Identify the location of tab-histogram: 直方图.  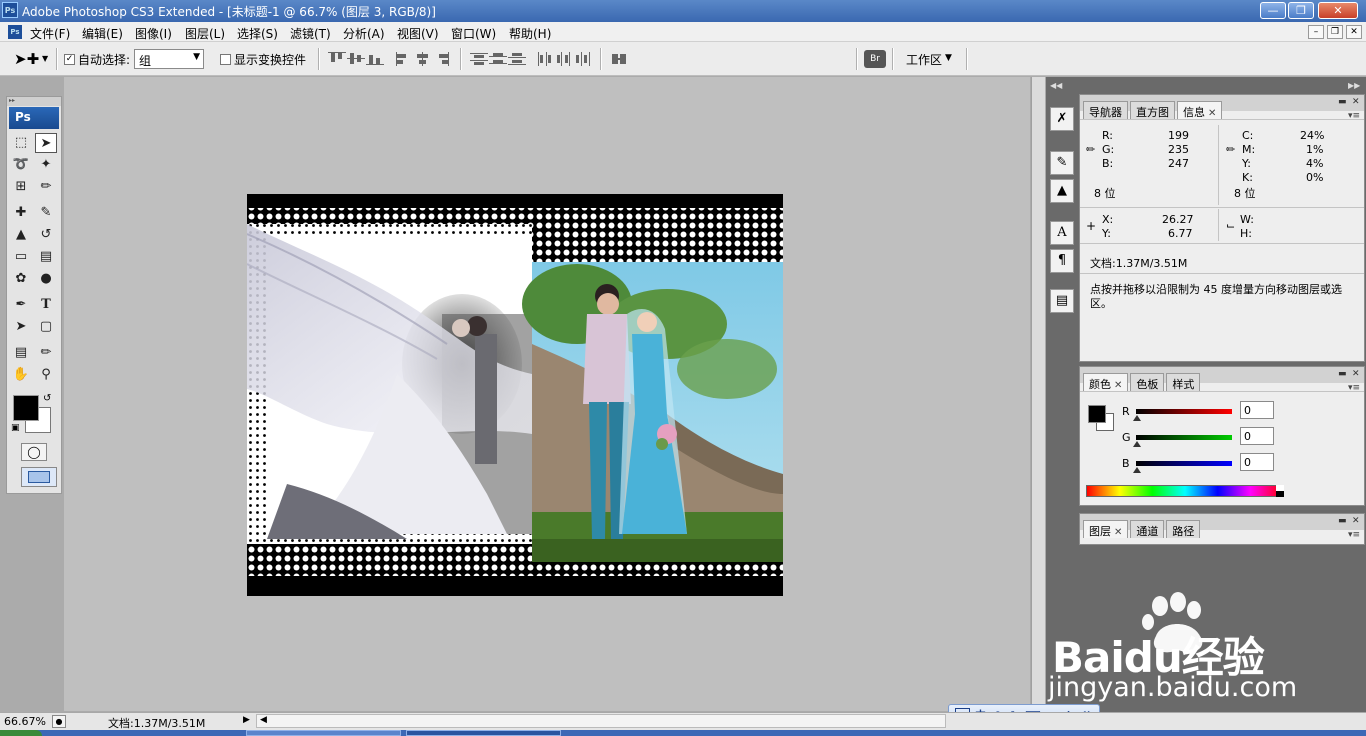
(1152, 110).